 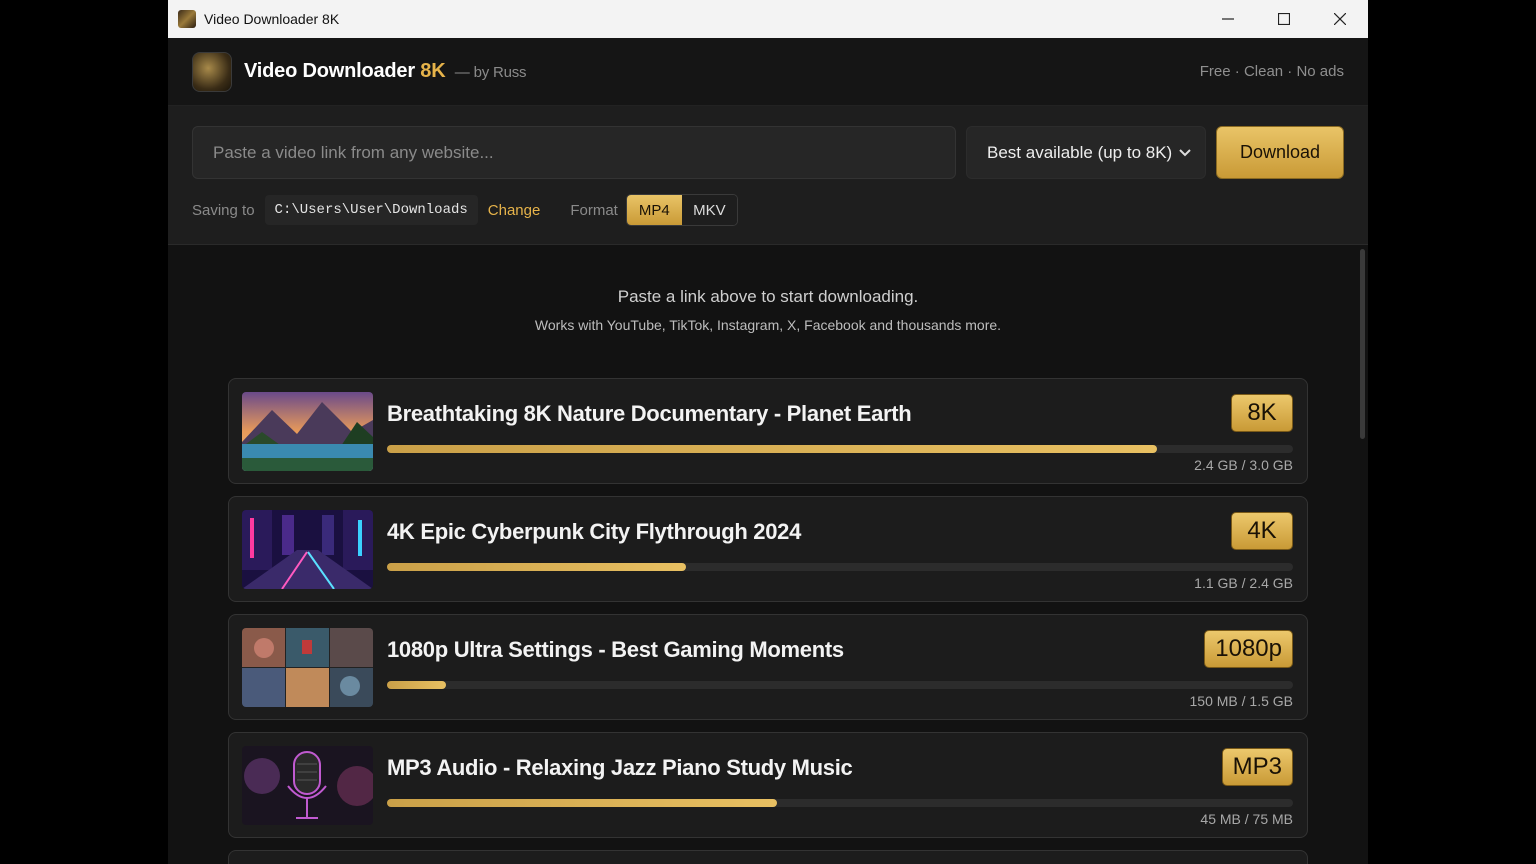 What do you see at coordinates (709, 210) in the screenshot?
I see `format-option-mkv: MKV` at bounding box center [709, 210].